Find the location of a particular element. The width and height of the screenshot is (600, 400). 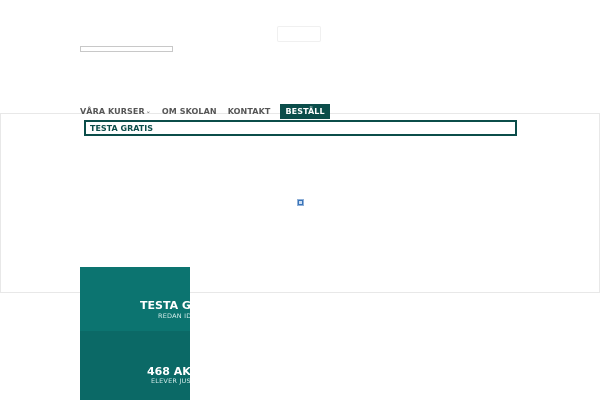

header-widget is located at coordinates (299, 34).